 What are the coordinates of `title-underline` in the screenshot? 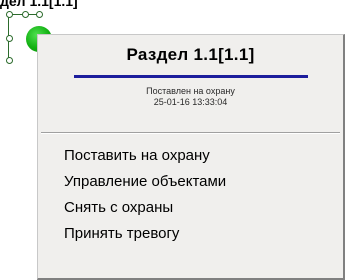 It's located at (191, 76).